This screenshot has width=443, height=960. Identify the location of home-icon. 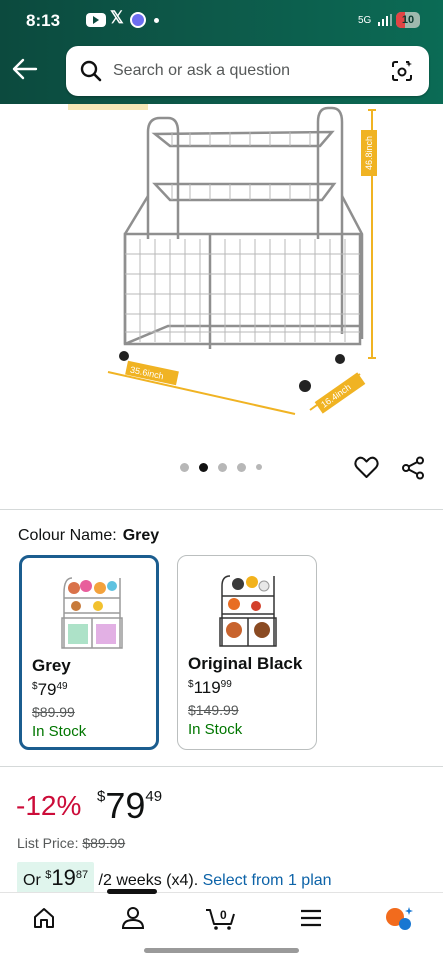
(44, 918).